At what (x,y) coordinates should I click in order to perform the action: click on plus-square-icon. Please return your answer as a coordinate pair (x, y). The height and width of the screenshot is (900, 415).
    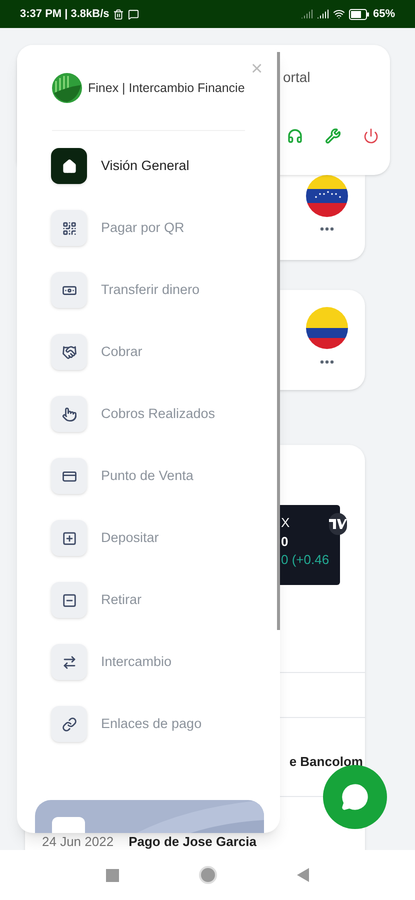
    Looking at the image, I should click on (69, 538).